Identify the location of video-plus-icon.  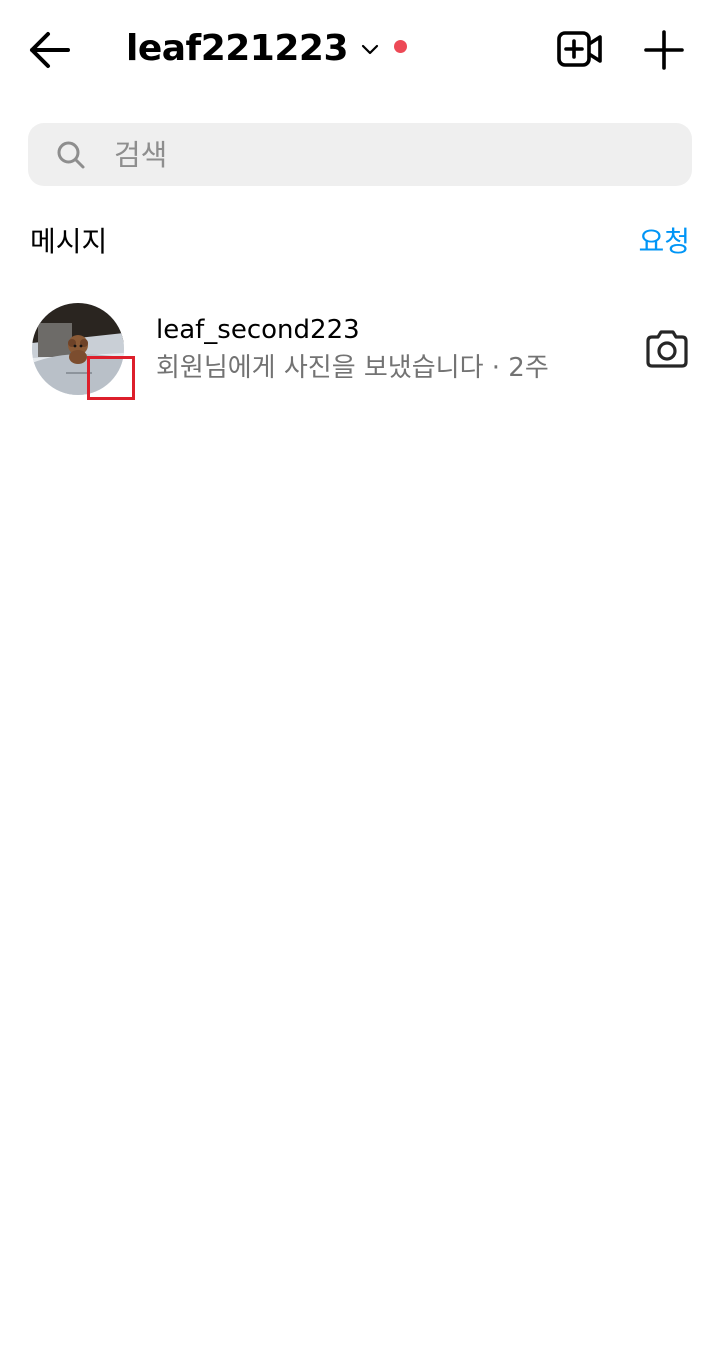
(579, 49).